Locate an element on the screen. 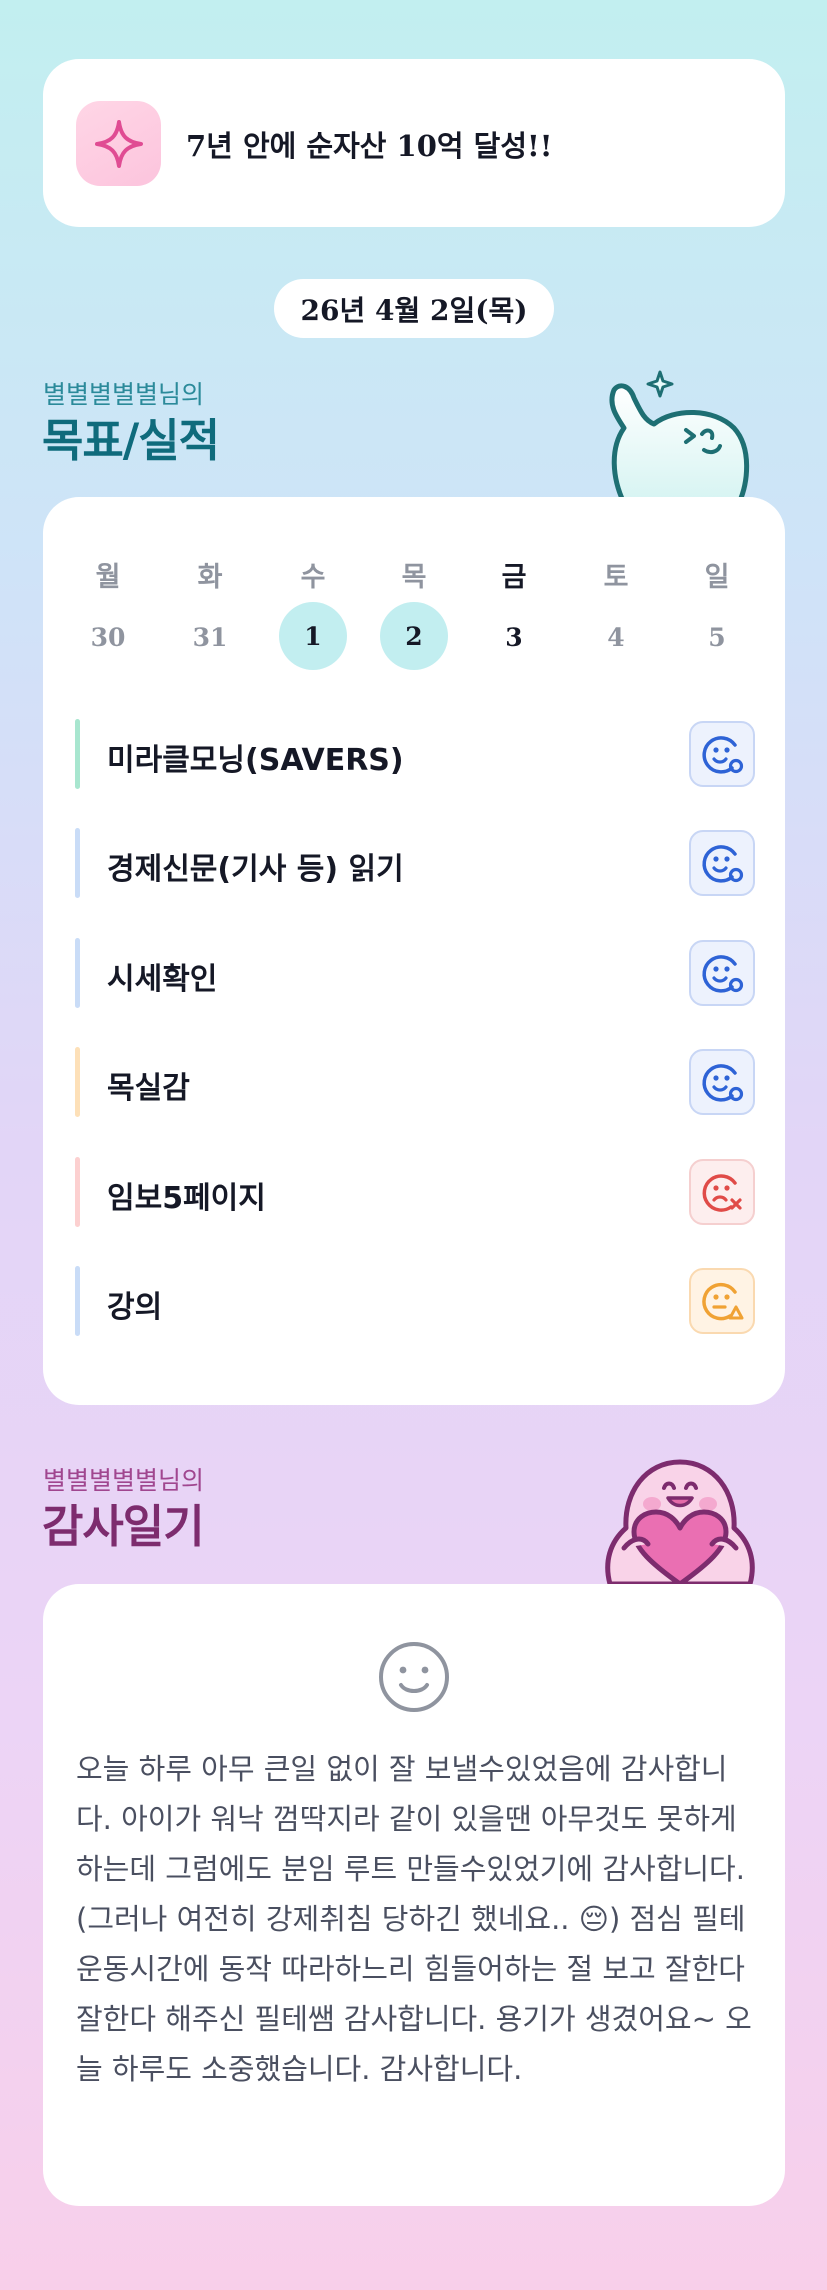  day-4: 4 is located at coordinates (616, 637).